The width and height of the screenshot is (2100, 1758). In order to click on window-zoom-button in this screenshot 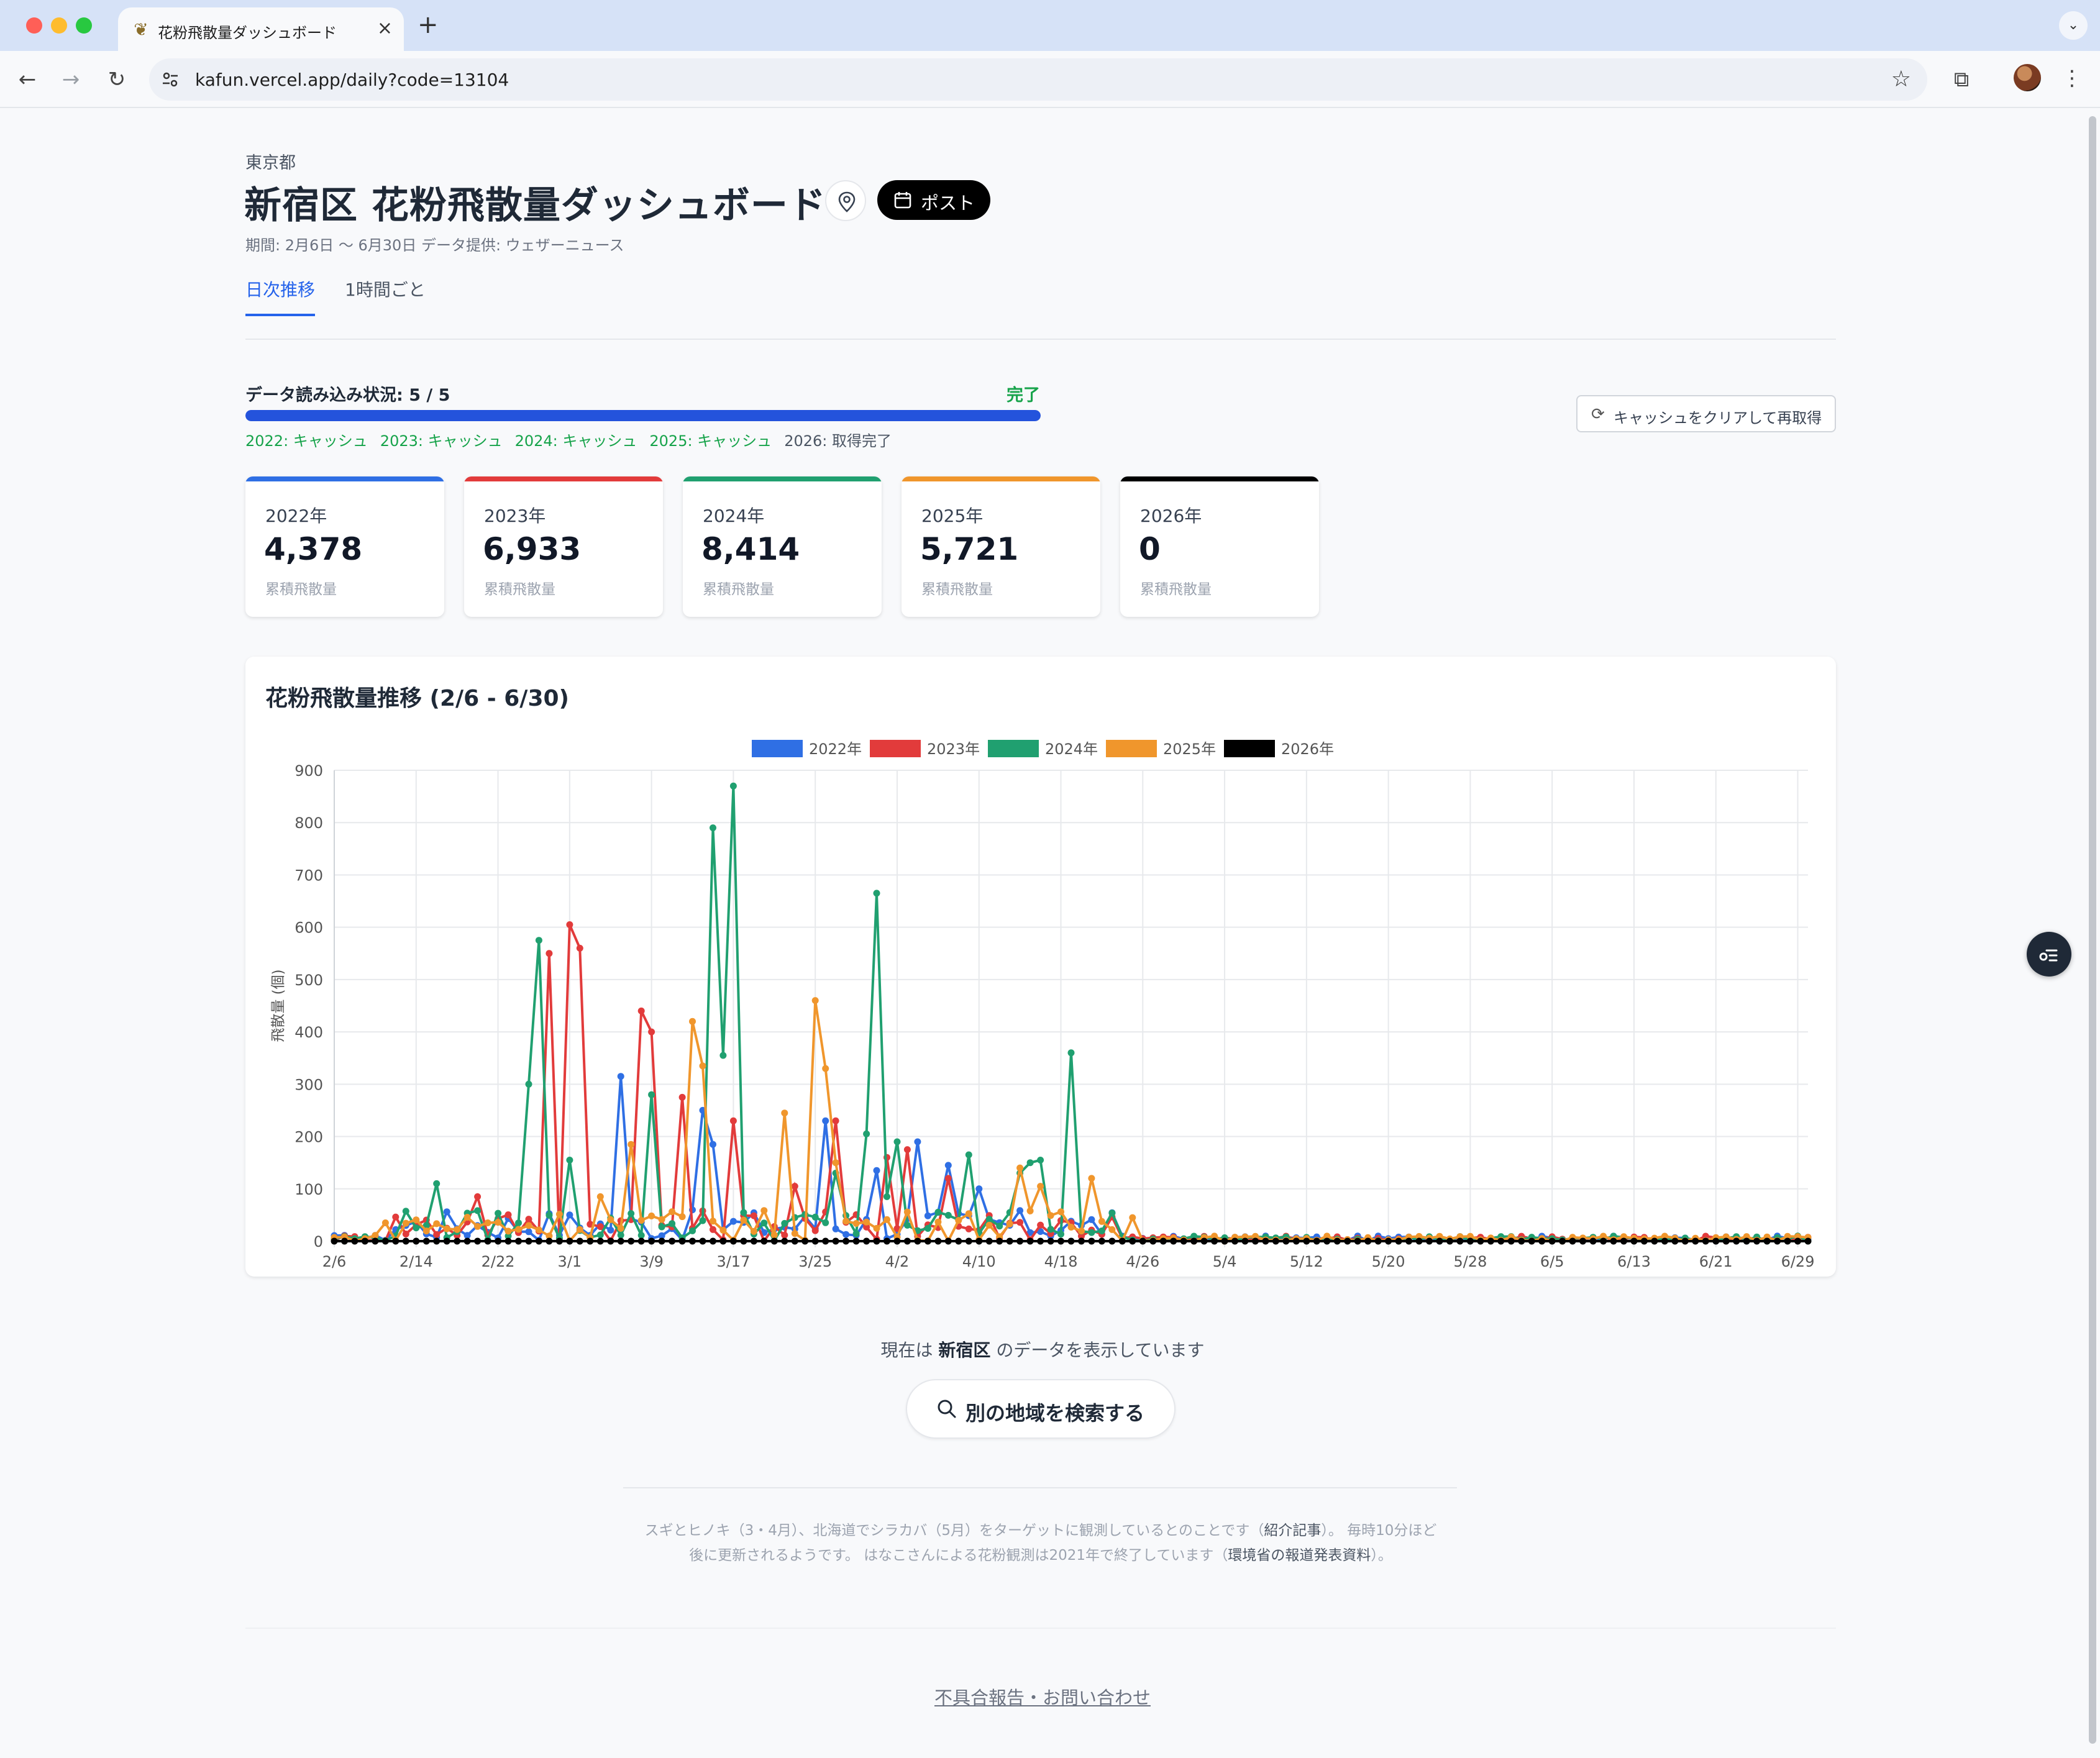, I will do `click(84, 25)`.